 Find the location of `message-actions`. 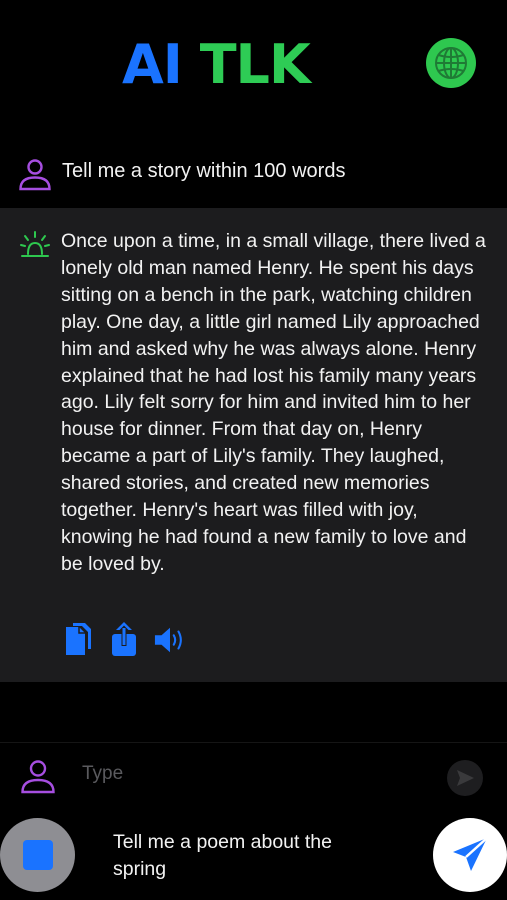

message-actions is located at coordinates (124, 642).